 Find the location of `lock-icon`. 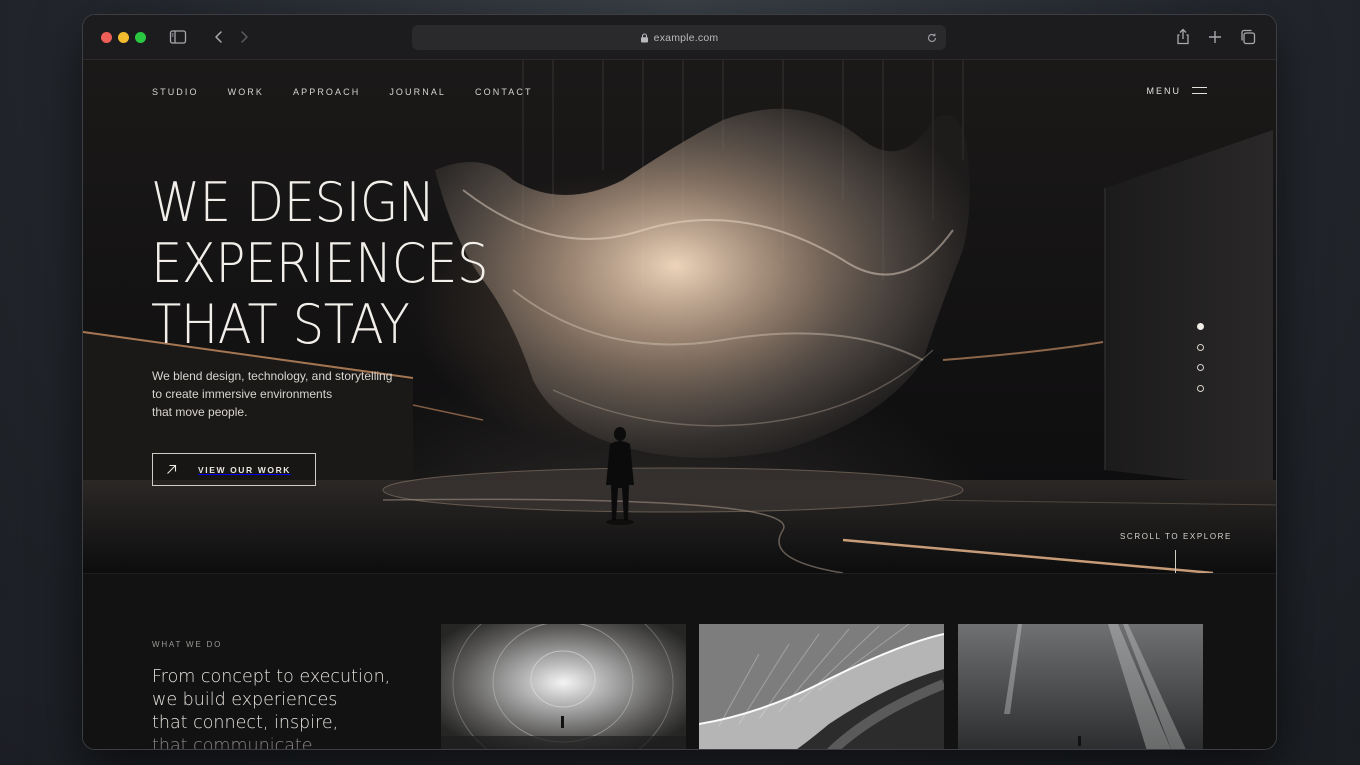

lock-icon is located at coordinates (644, 37).